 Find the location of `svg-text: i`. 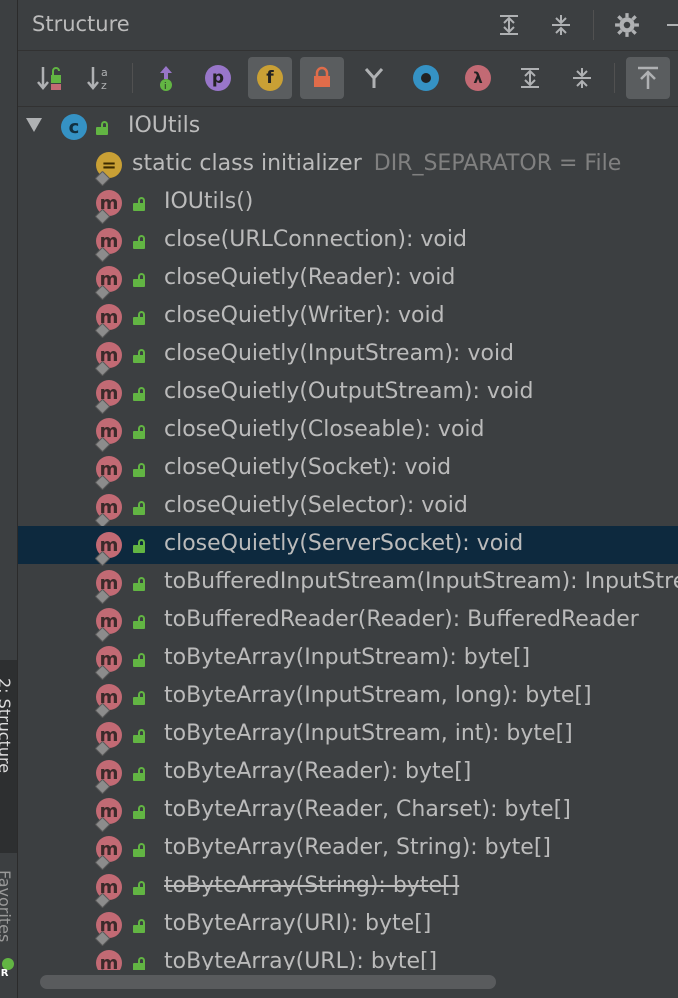

svg-text: i is located at coordinates (165, 87).